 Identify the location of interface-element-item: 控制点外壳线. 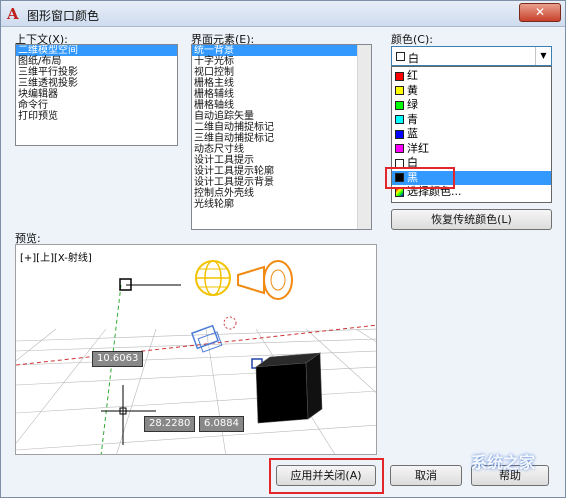
(281, 193).